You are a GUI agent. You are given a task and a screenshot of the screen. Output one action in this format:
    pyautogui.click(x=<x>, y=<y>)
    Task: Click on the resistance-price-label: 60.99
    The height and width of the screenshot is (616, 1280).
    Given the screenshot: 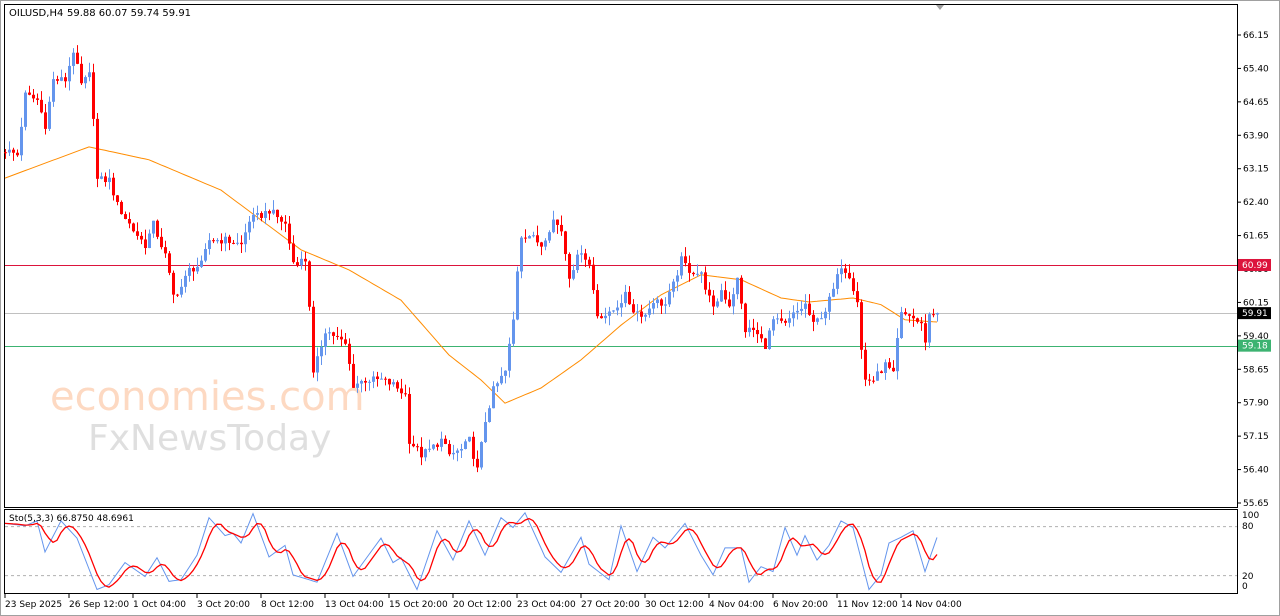 What is the action you would take?
    pyautogui.click(x=1255, y=266)
    